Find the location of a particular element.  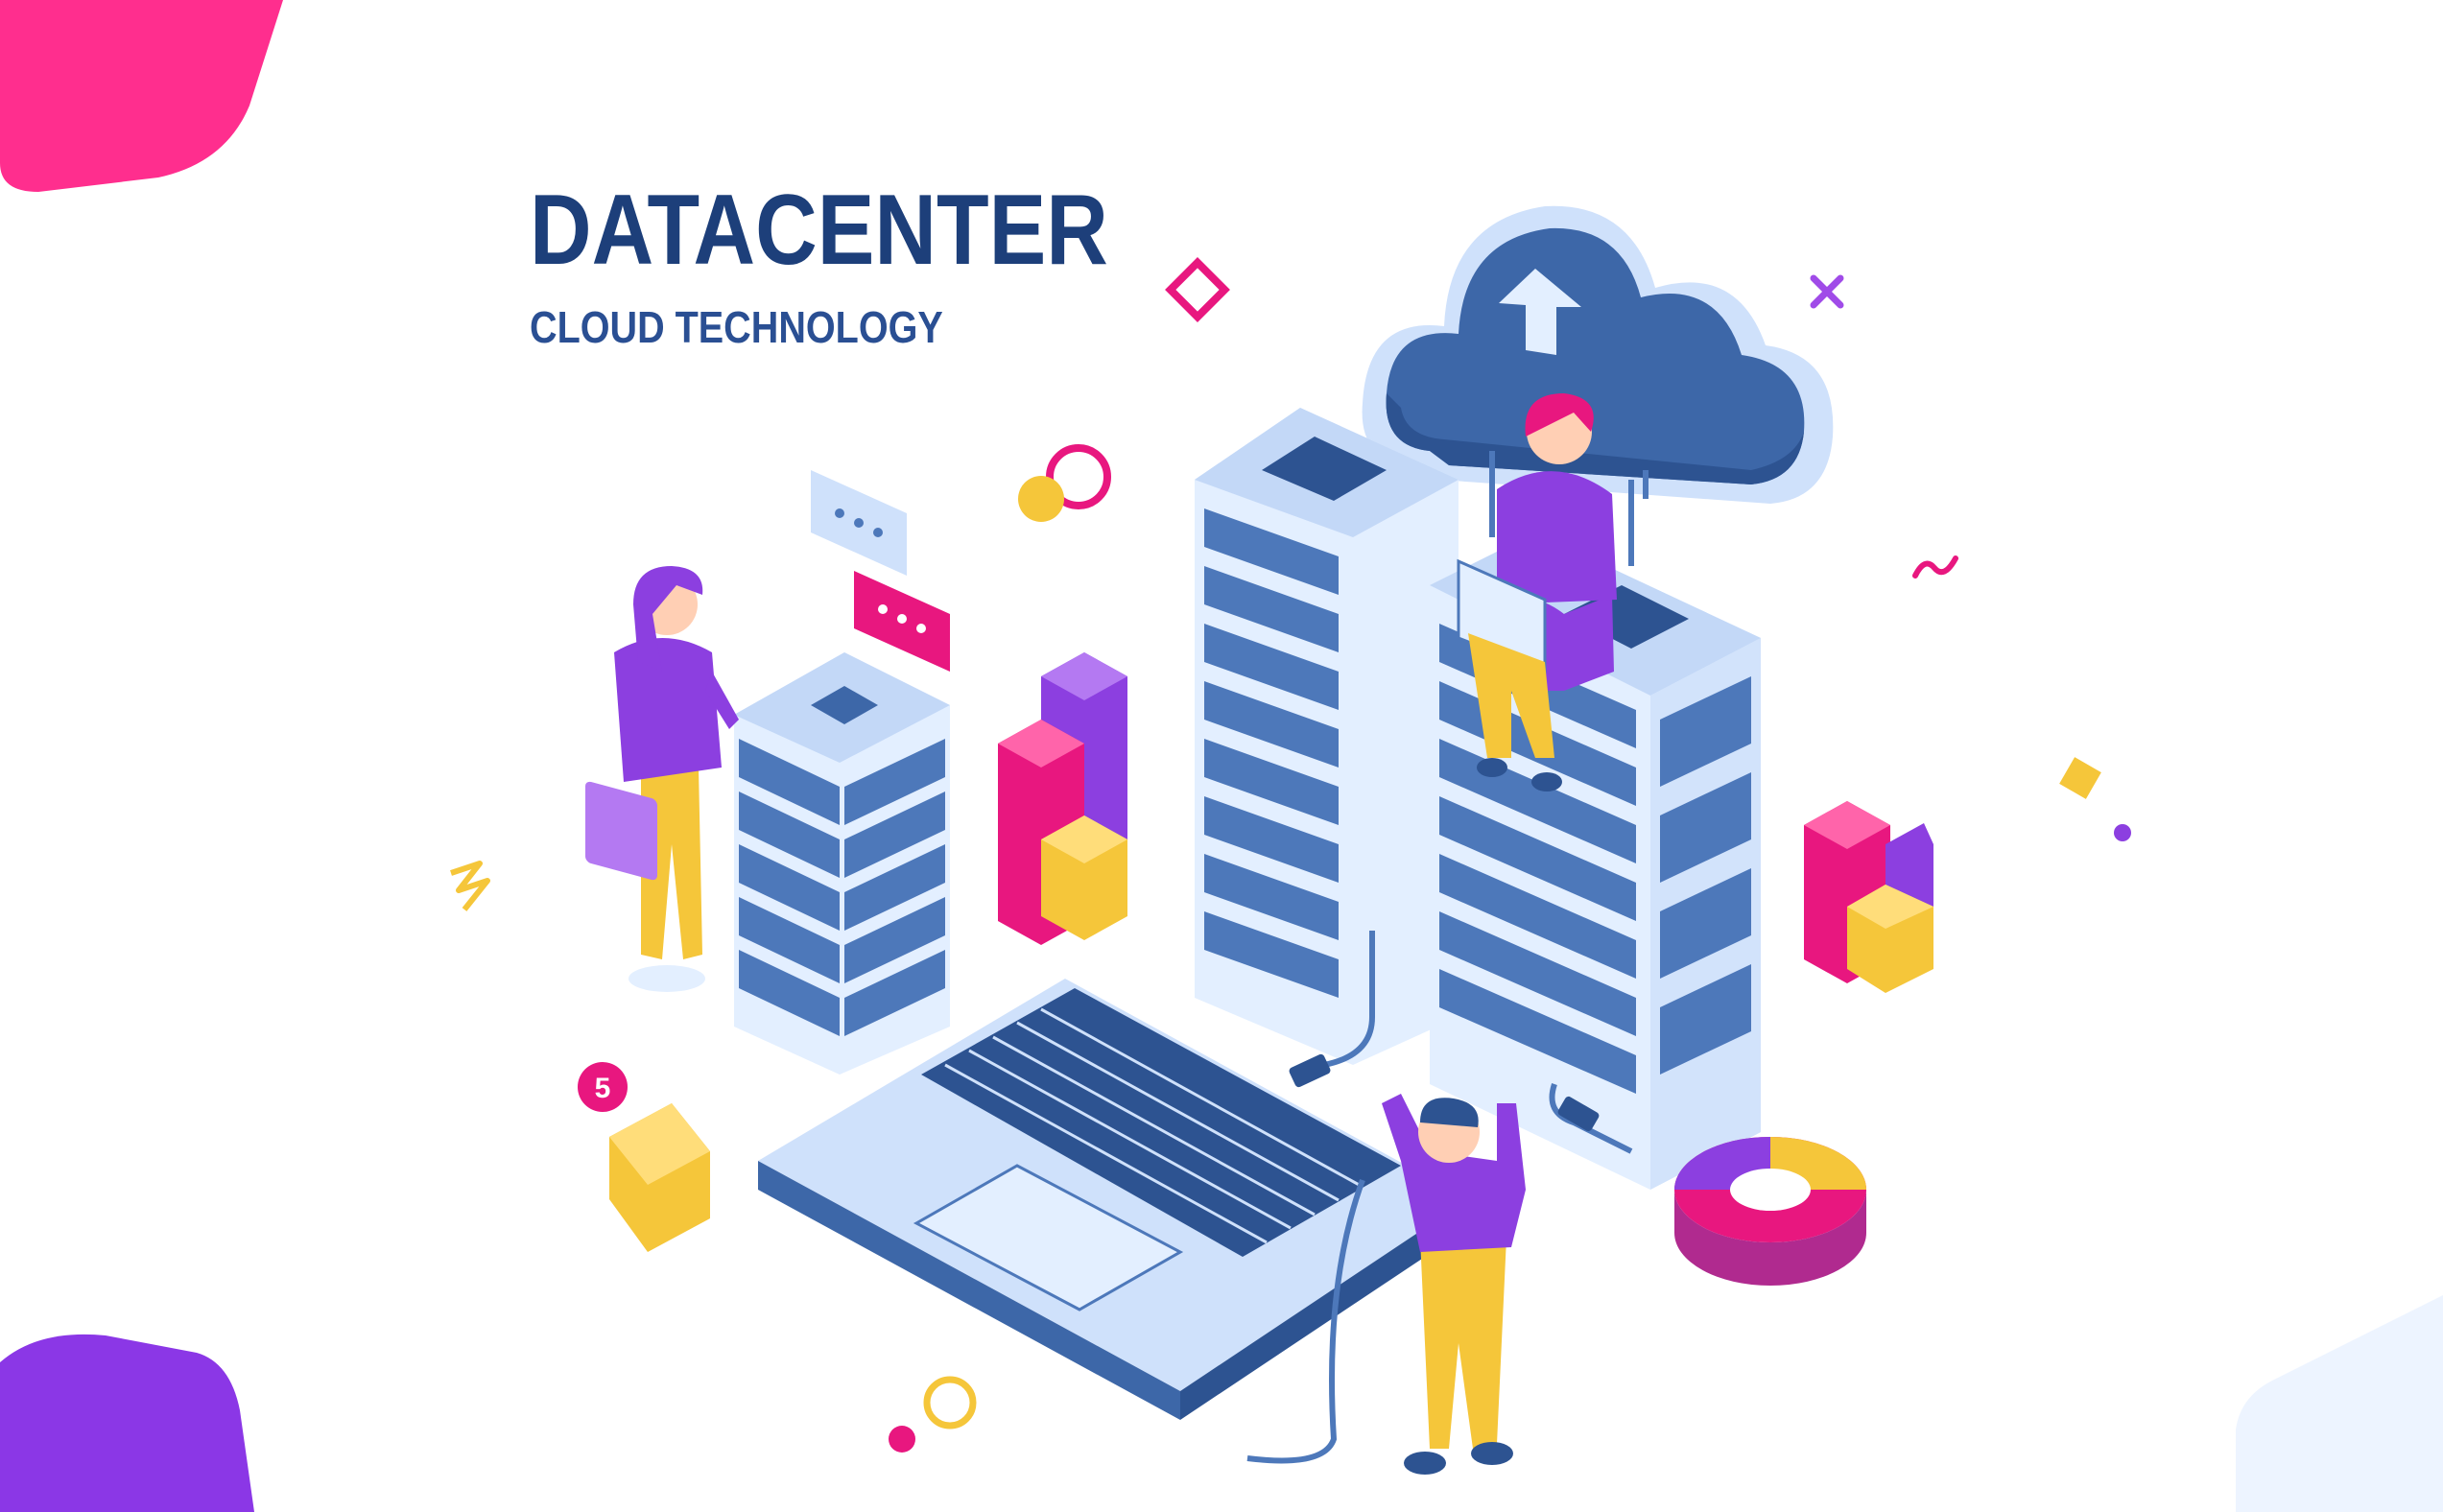

woman-with-folder-figure is located at coordinates (662, 779).